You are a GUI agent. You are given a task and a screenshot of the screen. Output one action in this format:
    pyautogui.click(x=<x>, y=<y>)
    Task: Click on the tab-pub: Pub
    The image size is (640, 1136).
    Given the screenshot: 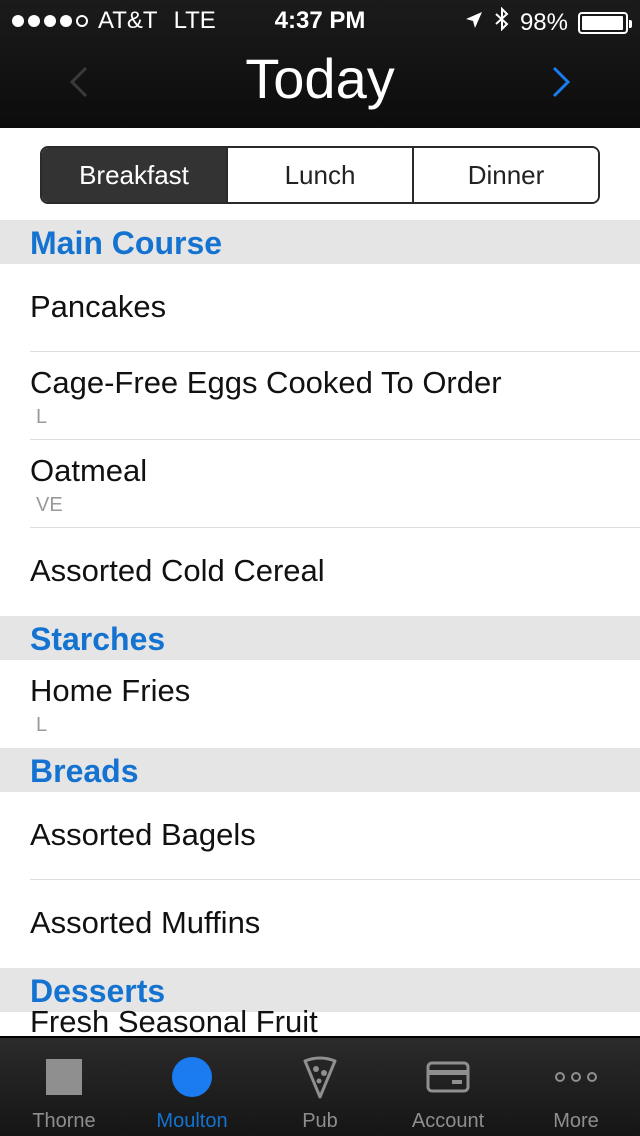 What is the action you would take?
    pyautogui.click(x=320, y=1087)
    